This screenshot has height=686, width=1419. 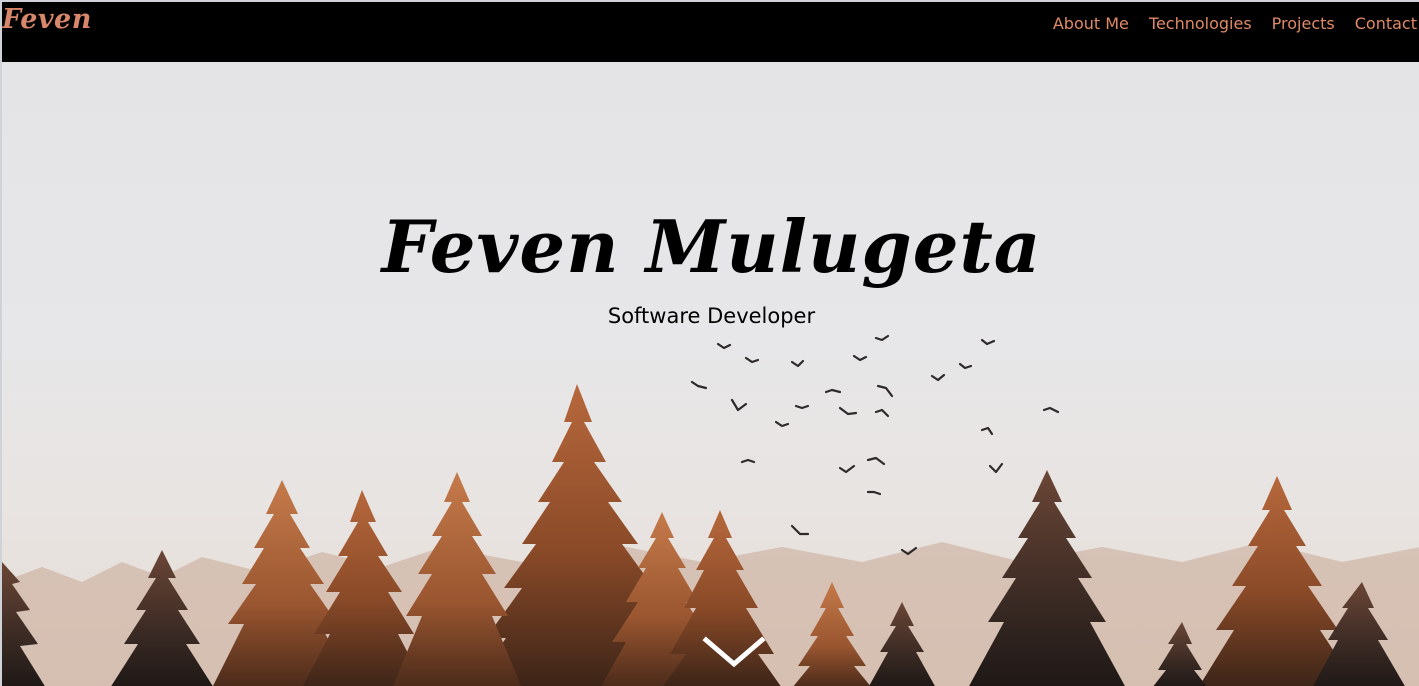 I want to click on nav-link-technologies: Technologies, so click(x=1190, y=23).